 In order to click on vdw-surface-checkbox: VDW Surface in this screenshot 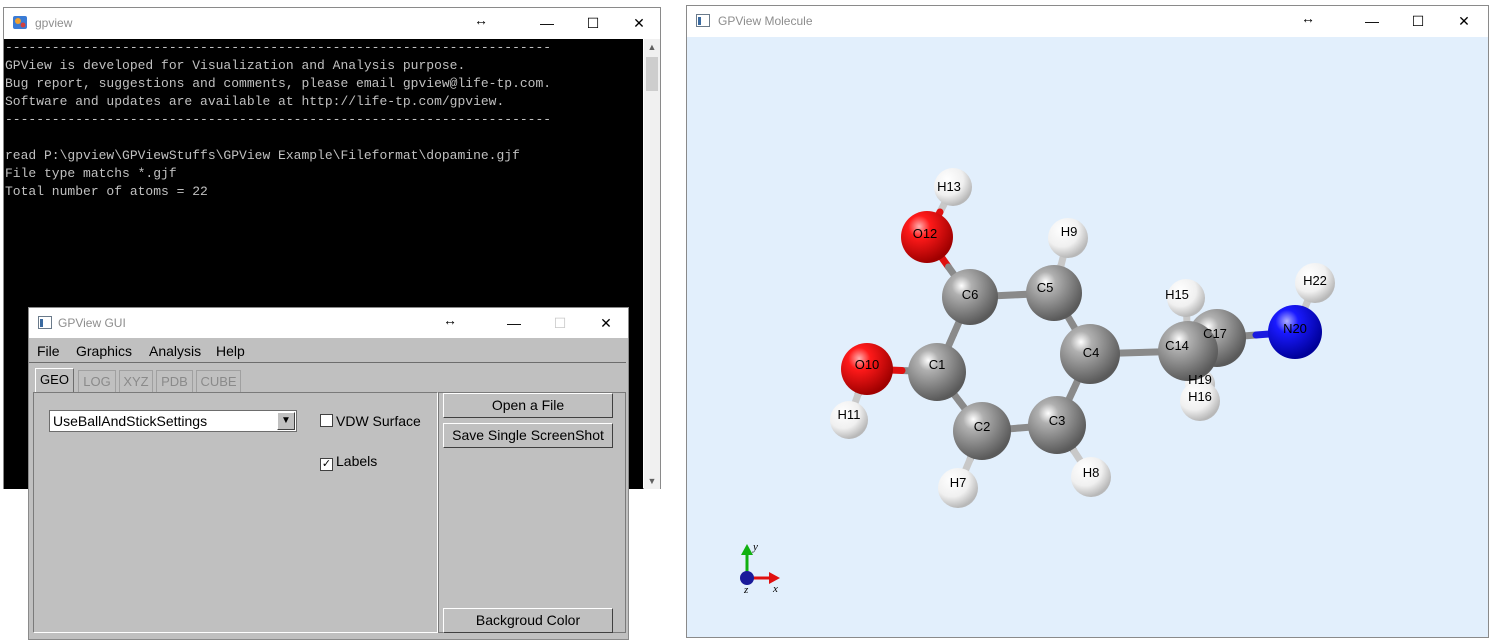, I will do `click(370, 421)`.